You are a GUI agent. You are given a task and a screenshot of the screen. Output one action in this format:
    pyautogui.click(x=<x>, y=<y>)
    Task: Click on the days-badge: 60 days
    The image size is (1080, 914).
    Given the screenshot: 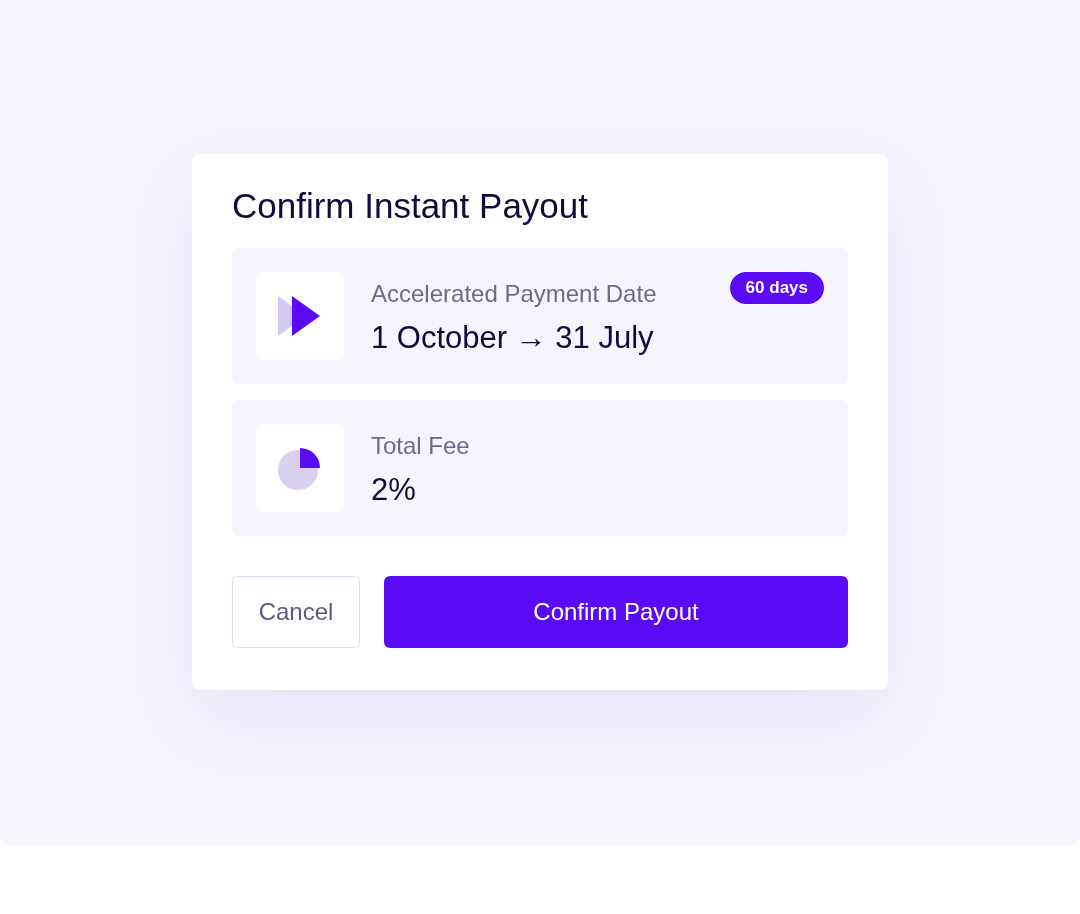 What is the action you would take?
    pyautogui.click(x=776, y=288)
    